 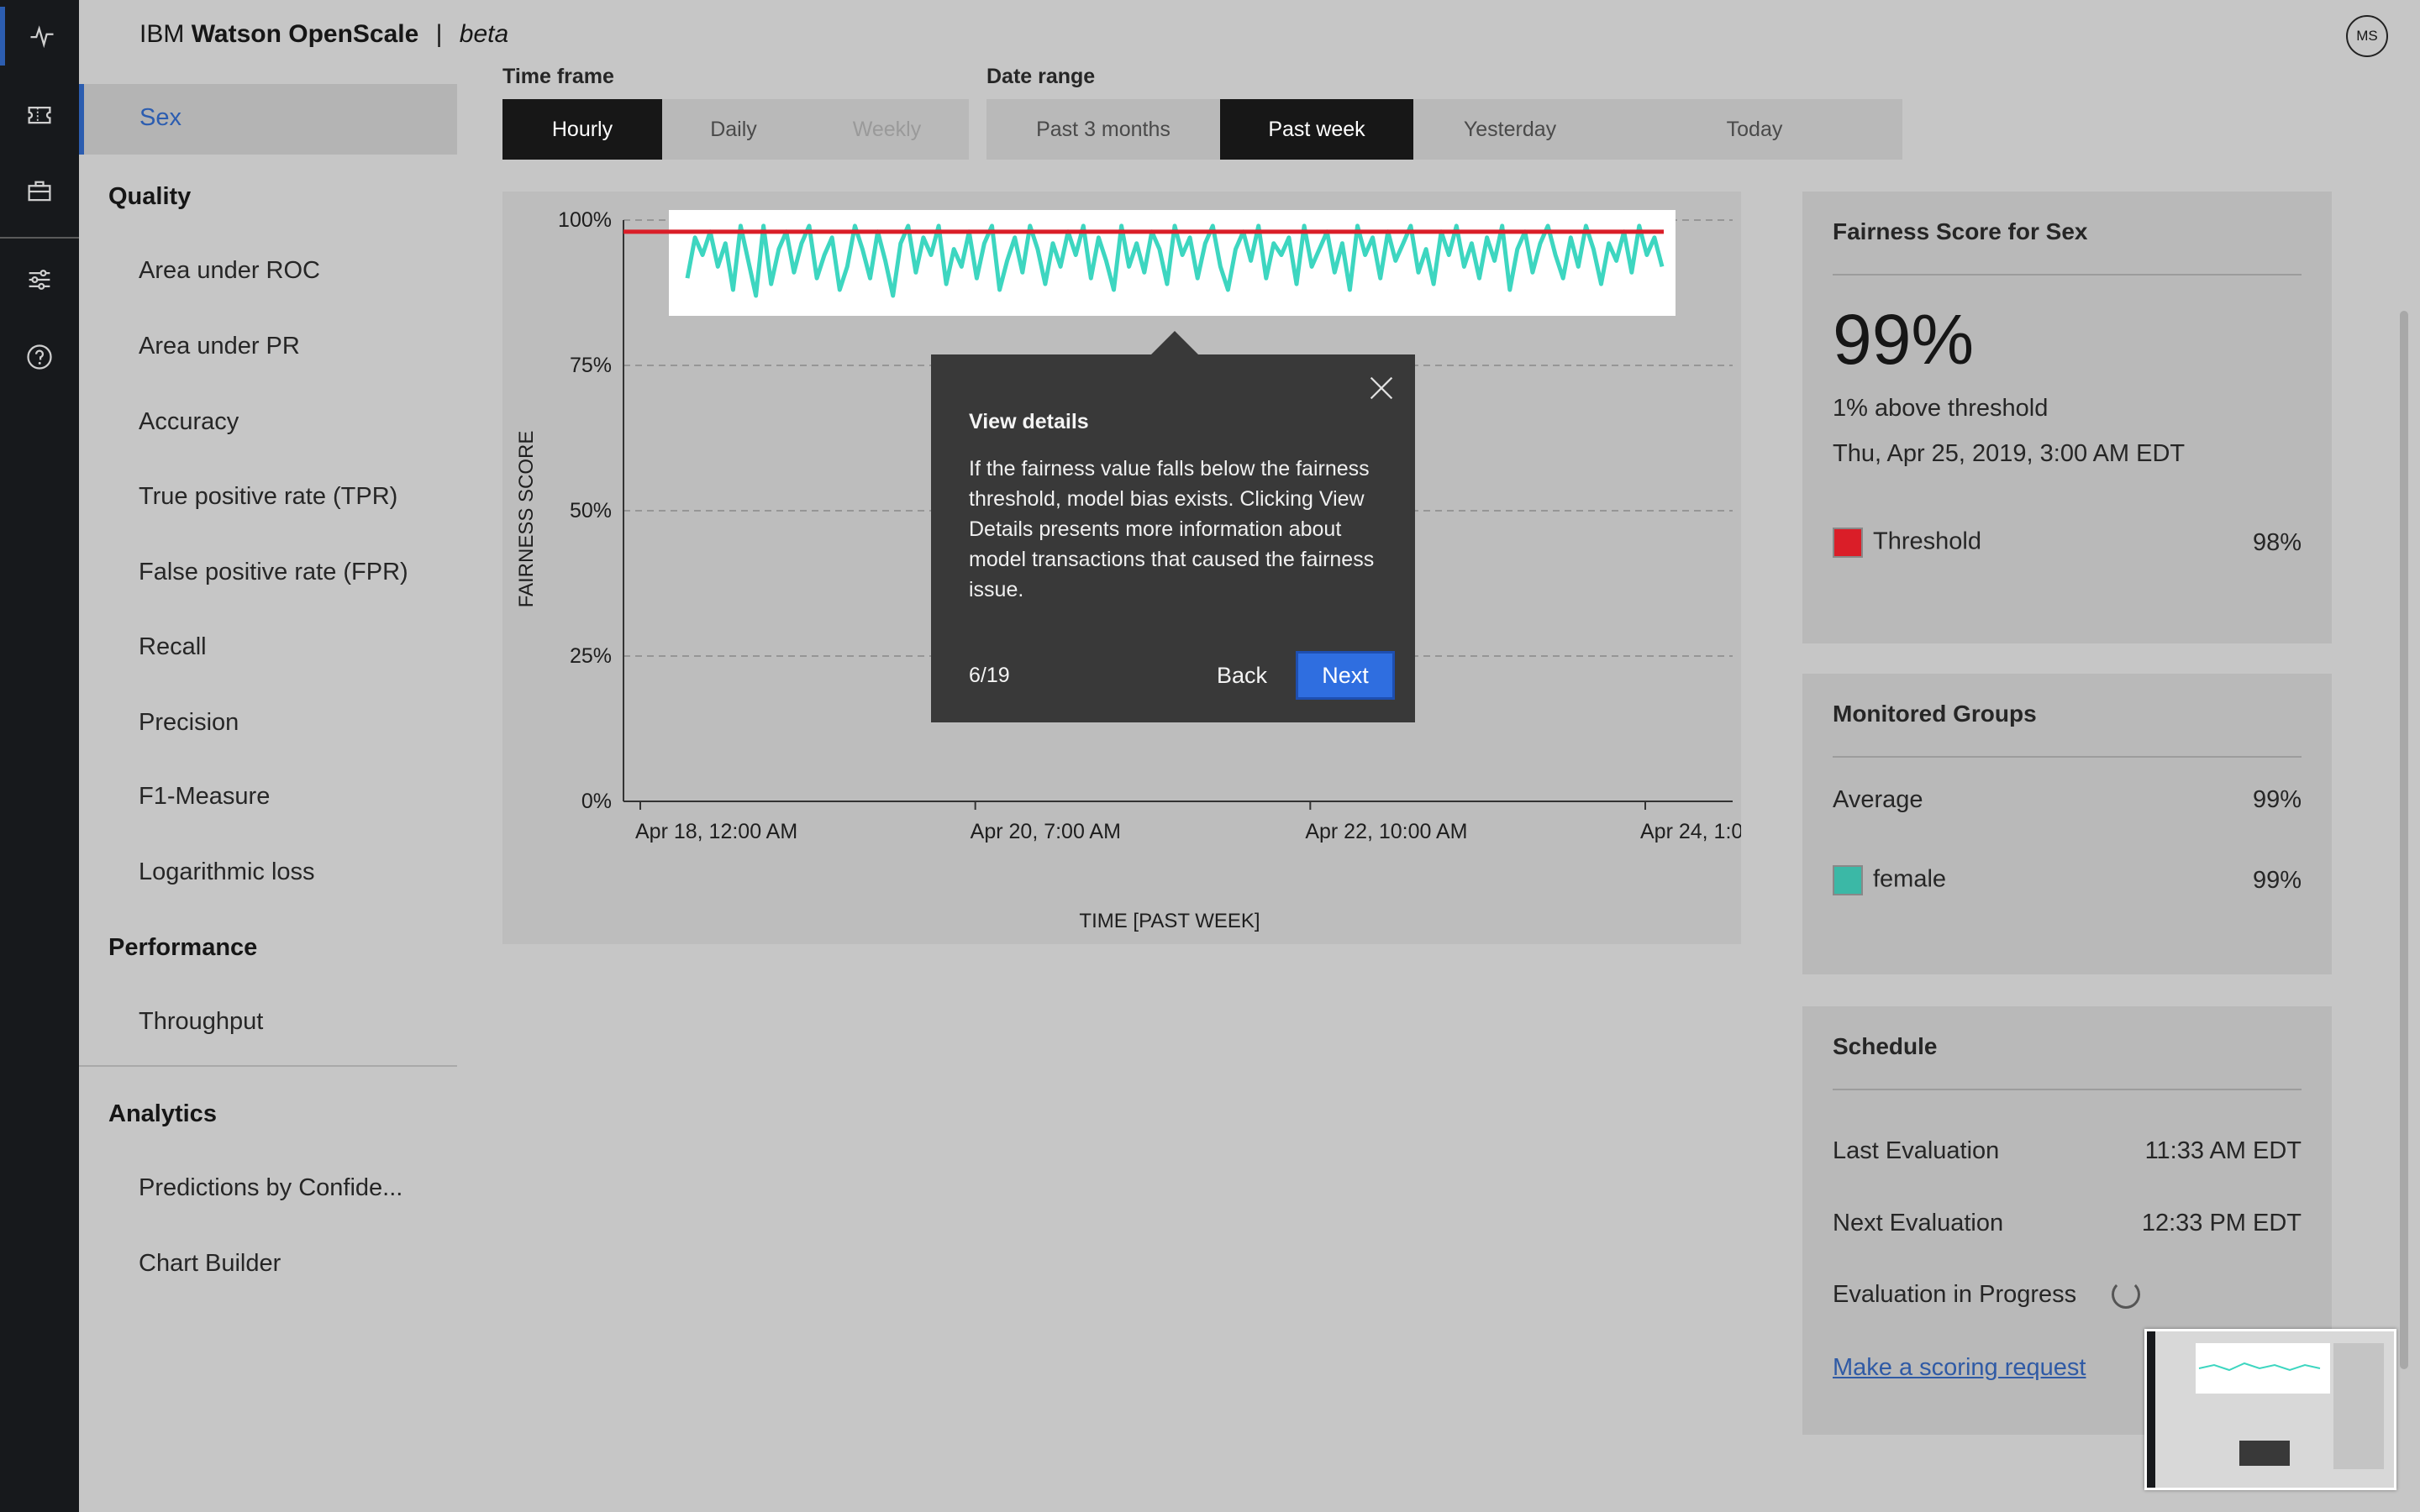 I want to click on sidebar-item-precision: Precision, so click(x=189, y=723).